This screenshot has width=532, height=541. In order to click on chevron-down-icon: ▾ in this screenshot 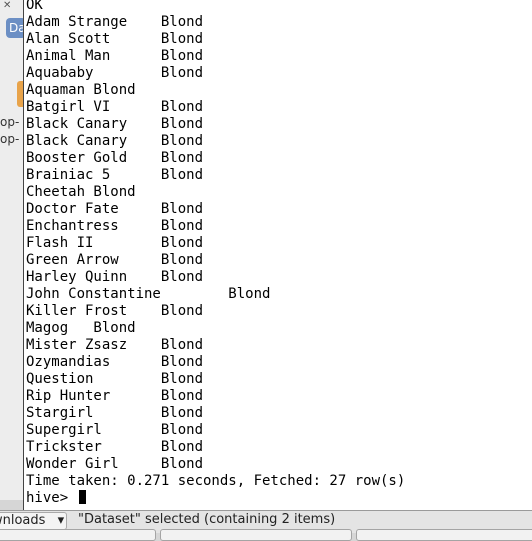, I will do `click(61, 520)`.